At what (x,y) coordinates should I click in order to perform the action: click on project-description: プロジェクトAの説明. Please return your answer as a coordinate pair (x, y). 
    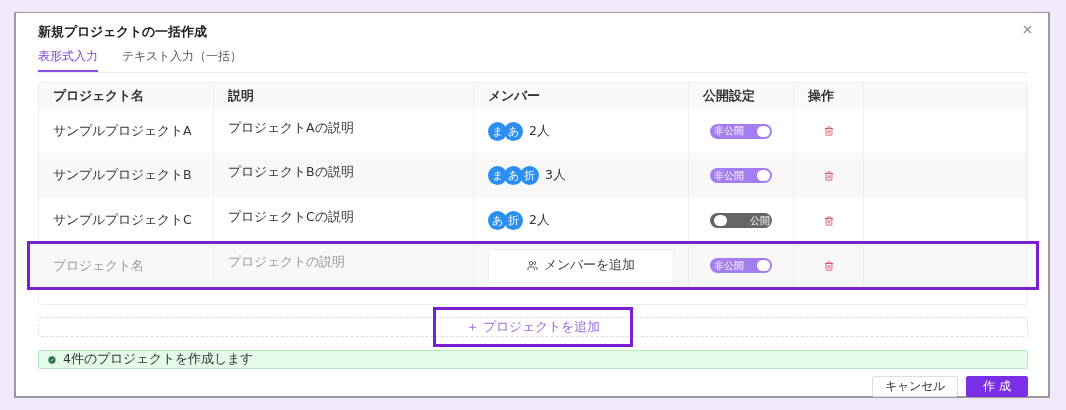
    Looking at the image, I should click on (291, 128).